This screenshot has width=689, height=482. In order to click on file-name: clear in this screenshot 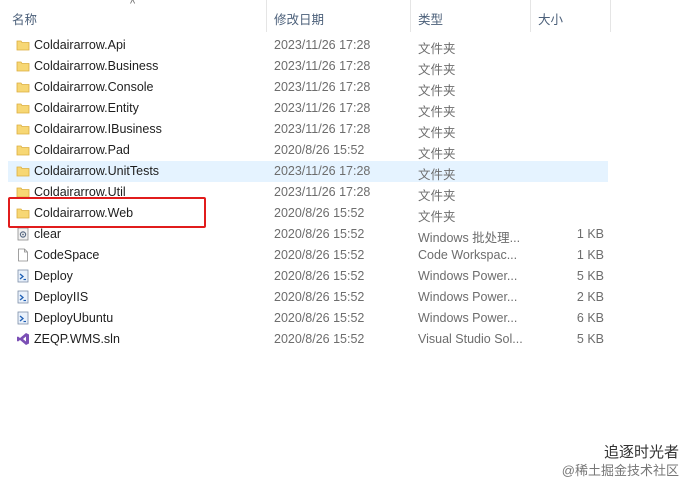, I will do `click(48, 234)`.